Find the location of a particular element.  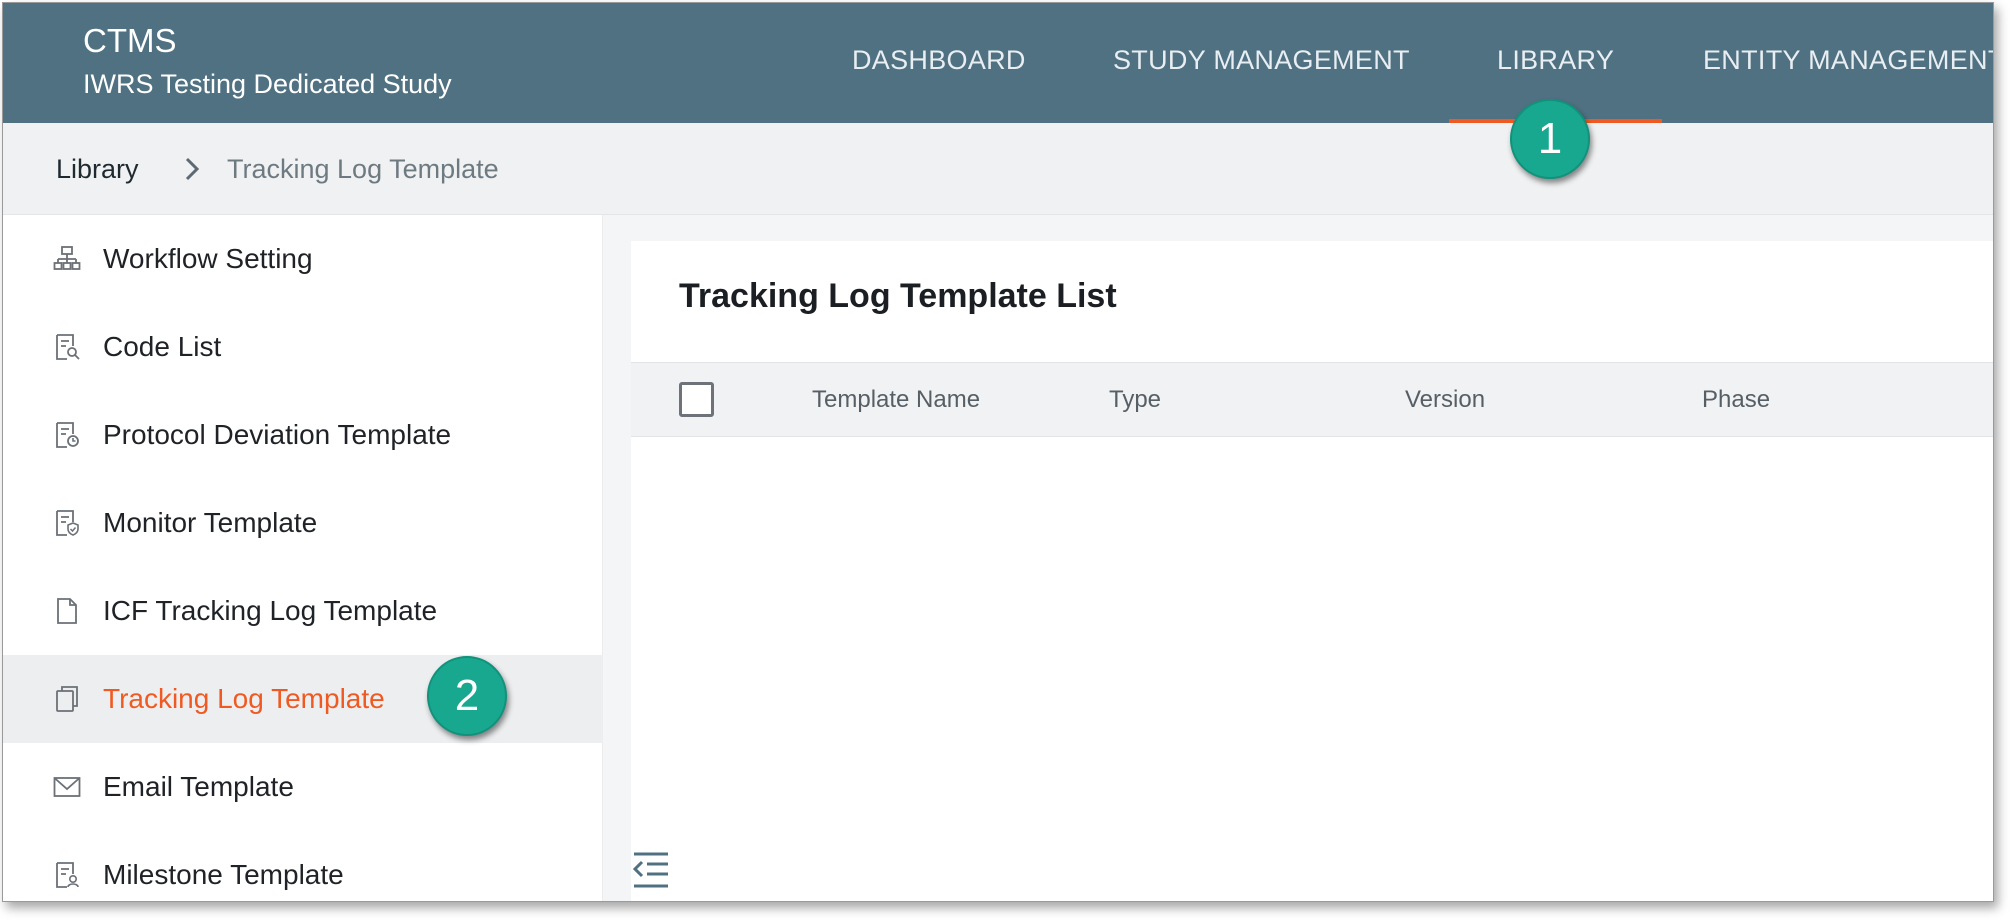

sidebar-item-milestone-template: Milestone Template is located at coordinates (303, 866).